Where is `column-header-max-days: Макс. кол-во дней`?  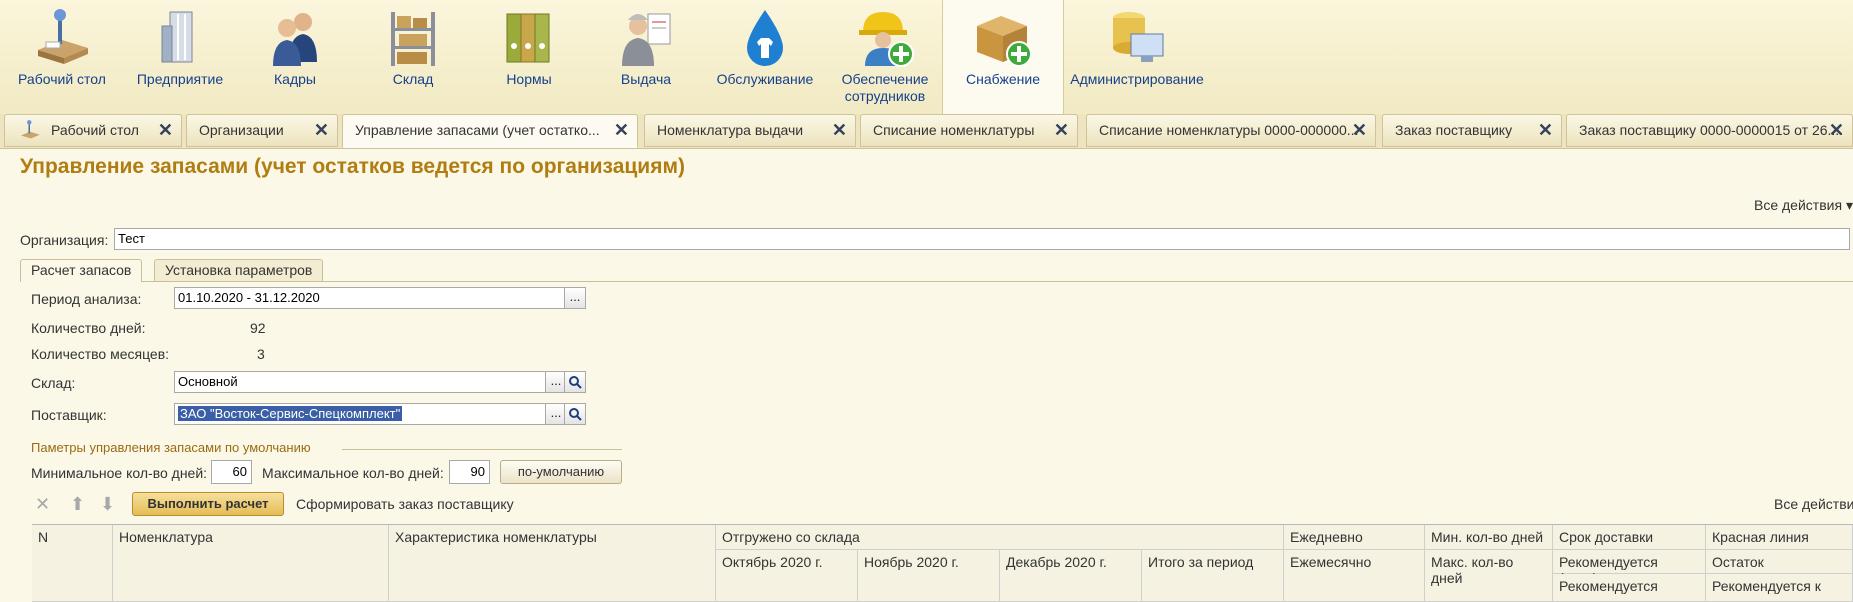 column-header-max-days: Макс. кол-во дней is located at coordinates (1489, 576).